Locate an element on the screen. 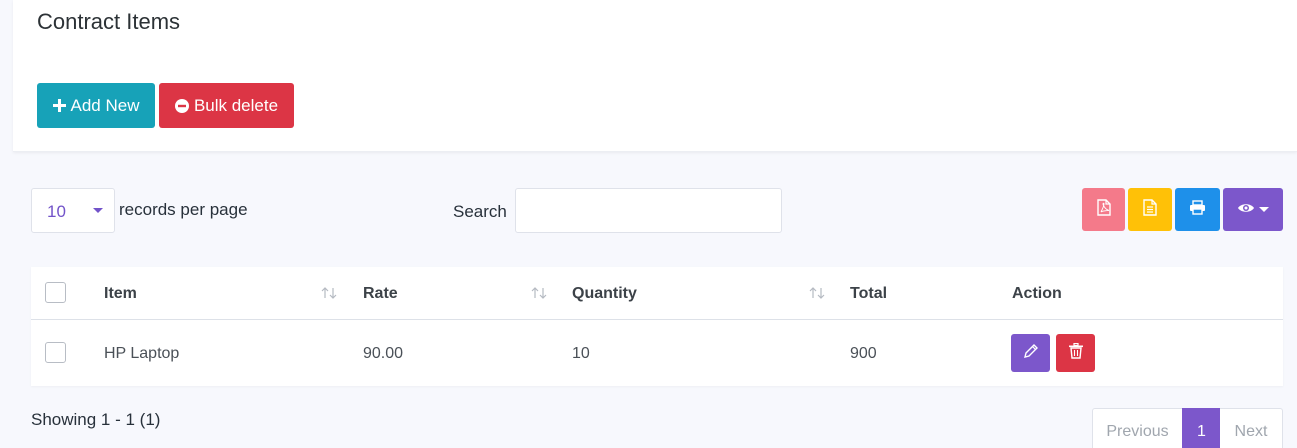 This screenshot has width=1297, height=448. column-header-rate: Rate is located at coordinates (380, 294).